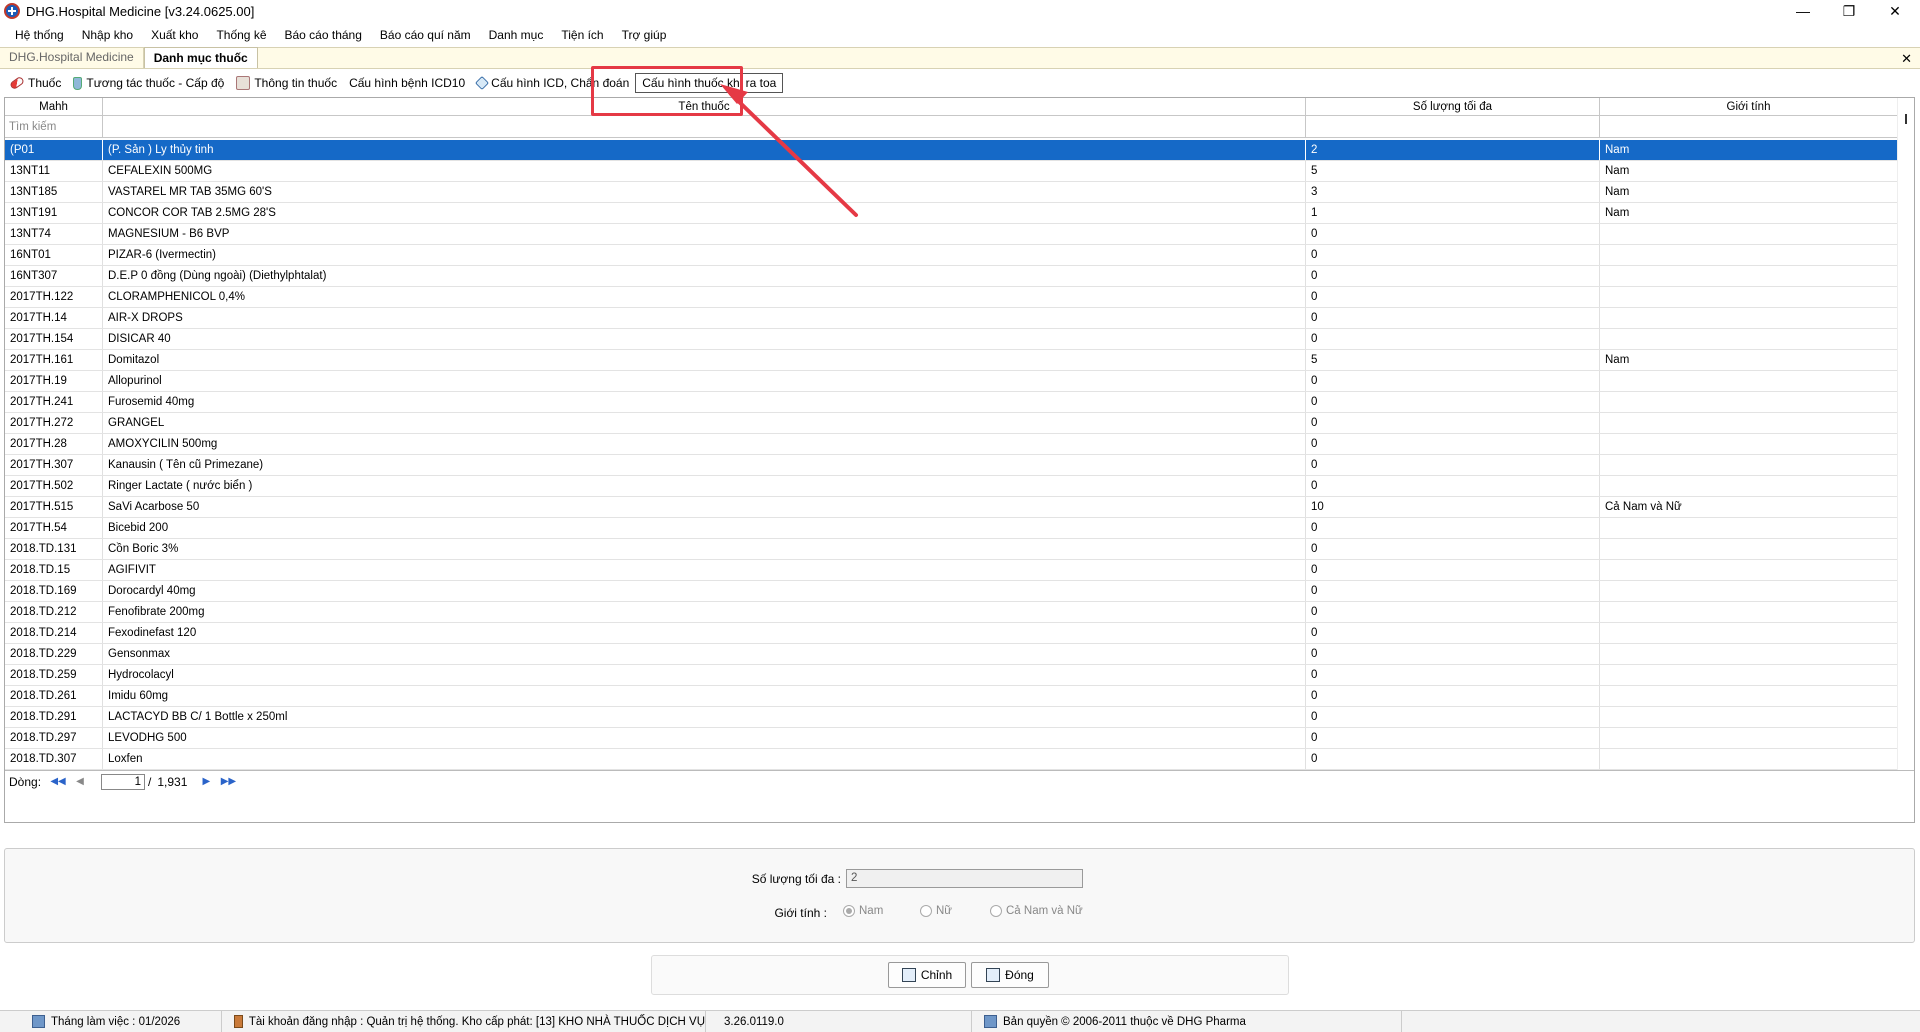 This screenshot has height=1032, width=1920. I want to click on close-icon: ✕, so click(1895, 11).